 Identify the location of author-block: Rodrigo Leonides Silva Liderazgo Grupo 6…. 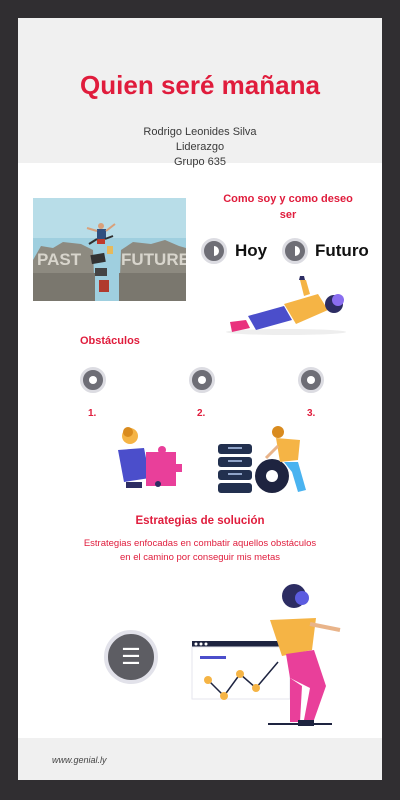
(200, 147).